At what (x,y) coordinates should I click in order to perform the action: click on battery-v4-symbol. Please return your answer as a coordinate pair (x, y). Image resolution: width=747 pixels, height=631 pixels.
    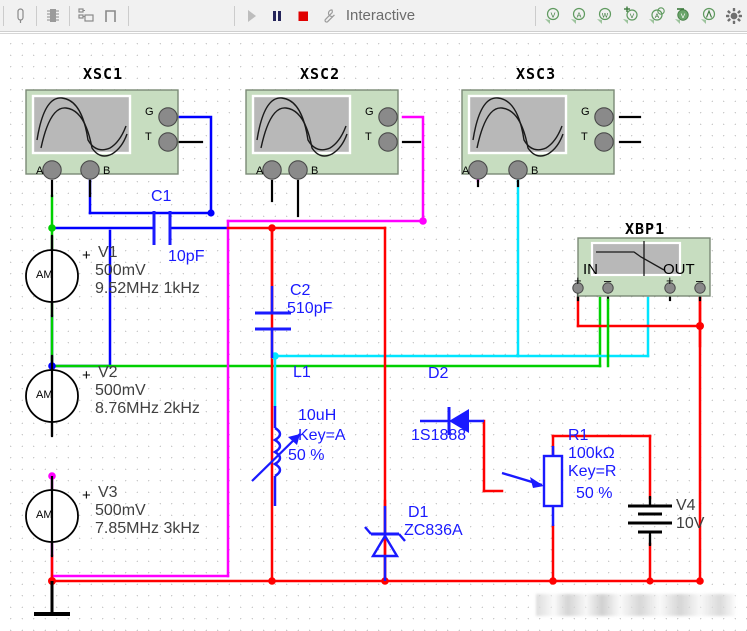
    Looking at the image, I should click on (650, 521).